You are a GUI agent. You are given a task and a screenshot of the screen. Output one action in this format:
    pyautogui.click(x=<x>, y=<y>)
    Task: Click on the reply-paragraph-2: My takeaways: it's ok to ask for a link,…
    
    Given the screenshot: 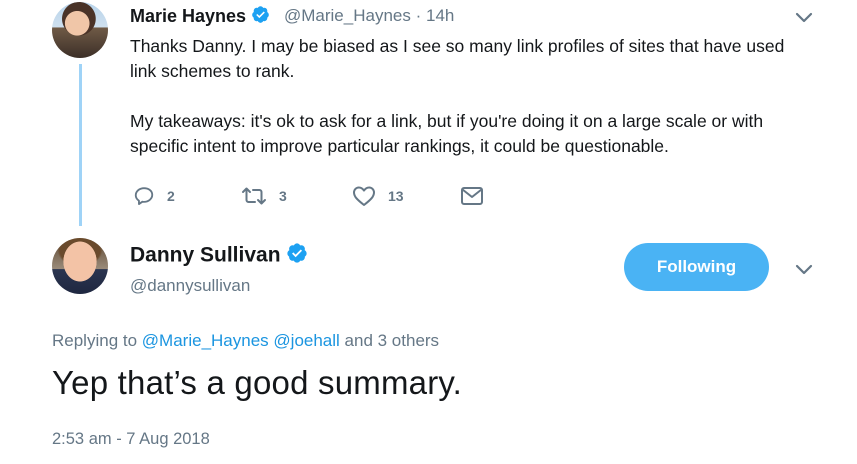 What is the action you would take?
    pyautogui.click(x=447, y=133)
    